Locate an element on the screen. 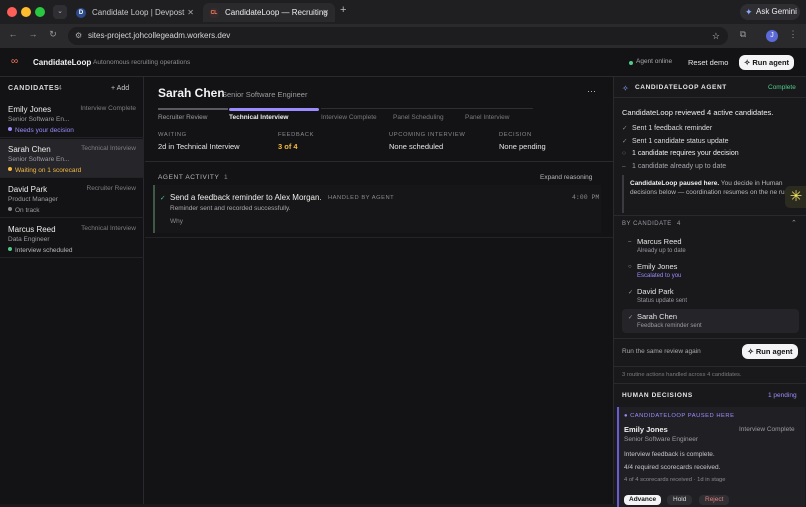  decision-candidate-name: Emily Jones is located at coordinates (646, 429).